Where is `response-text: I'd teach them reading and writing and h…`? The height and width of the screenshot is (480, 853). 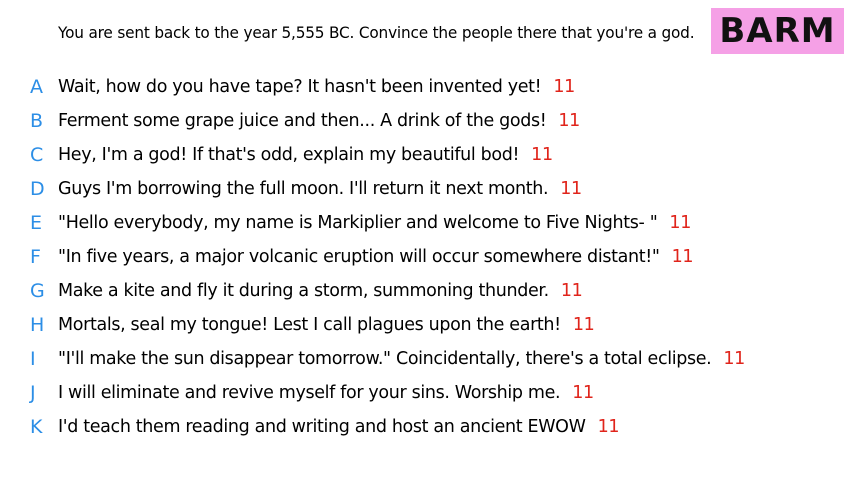
response-text: I'd teach them reading and writing and h… is located at coordinates (322, 427).